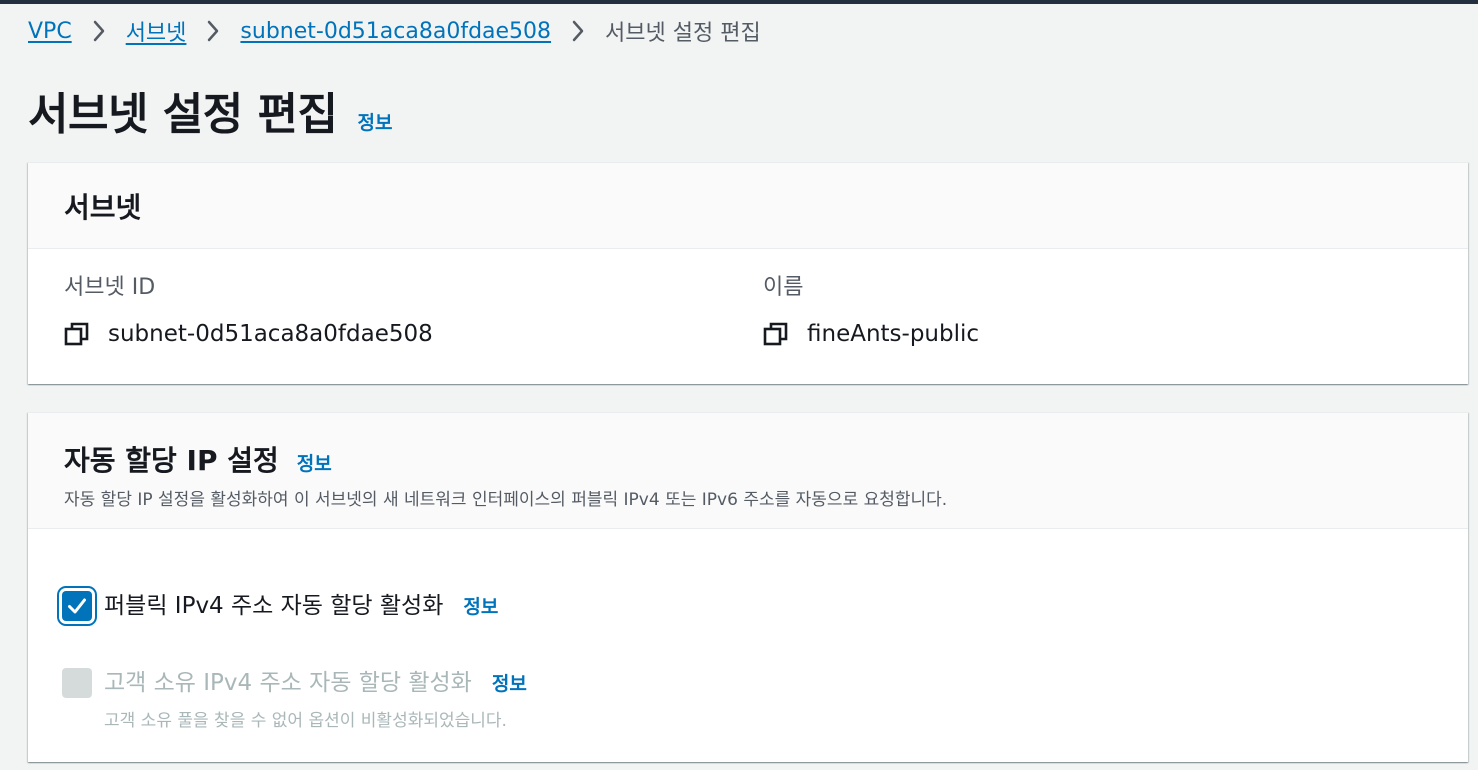  Describe the element at coordinates (77, 683) in the screenshot. I see `customer-owned-ipv4-checkbox` at that location.